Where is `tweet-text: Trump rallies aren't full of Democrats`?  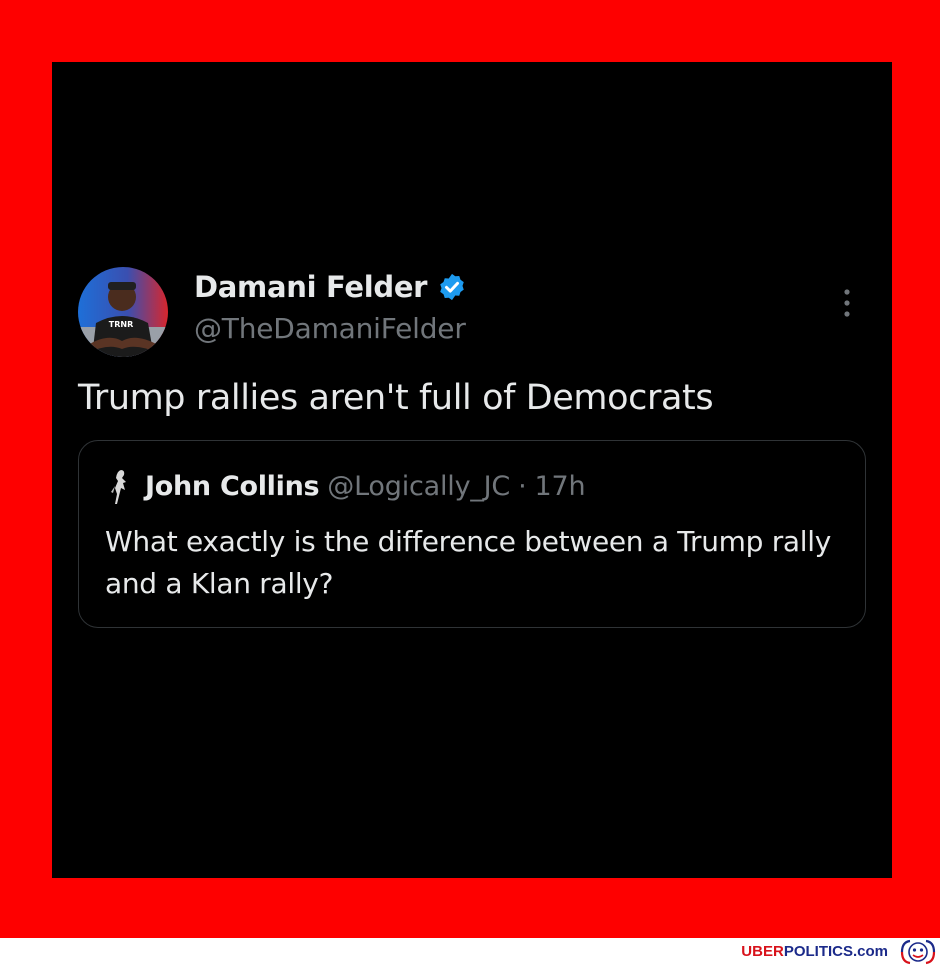
tweet-text: Trump rallies aren't full of Democrats is located at coordinates (396, 398).